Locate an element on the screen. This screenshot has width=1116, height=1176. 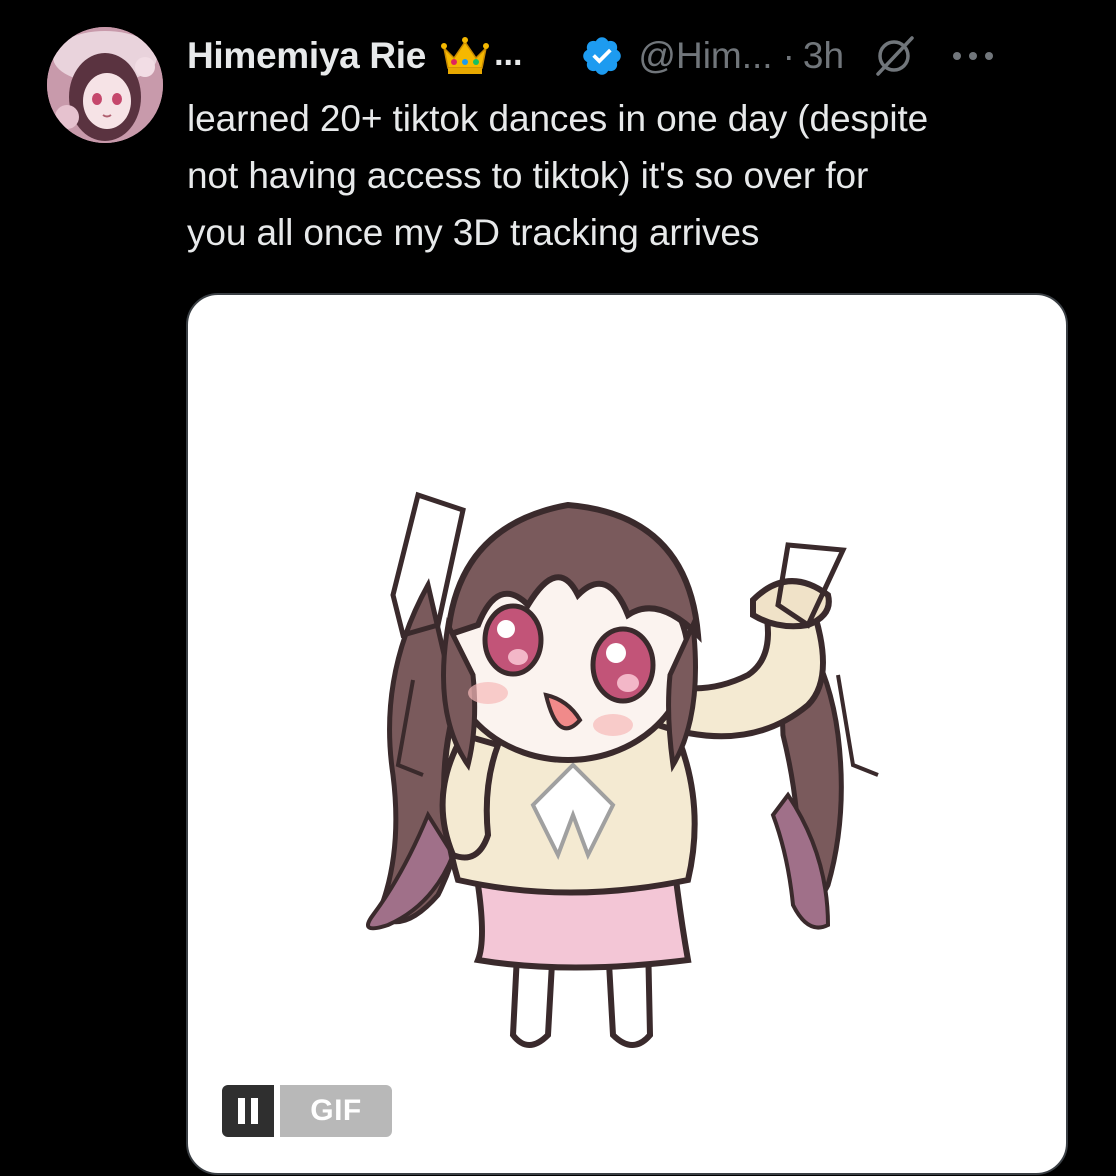
pause-icon is located at coordinates (248, 1111).